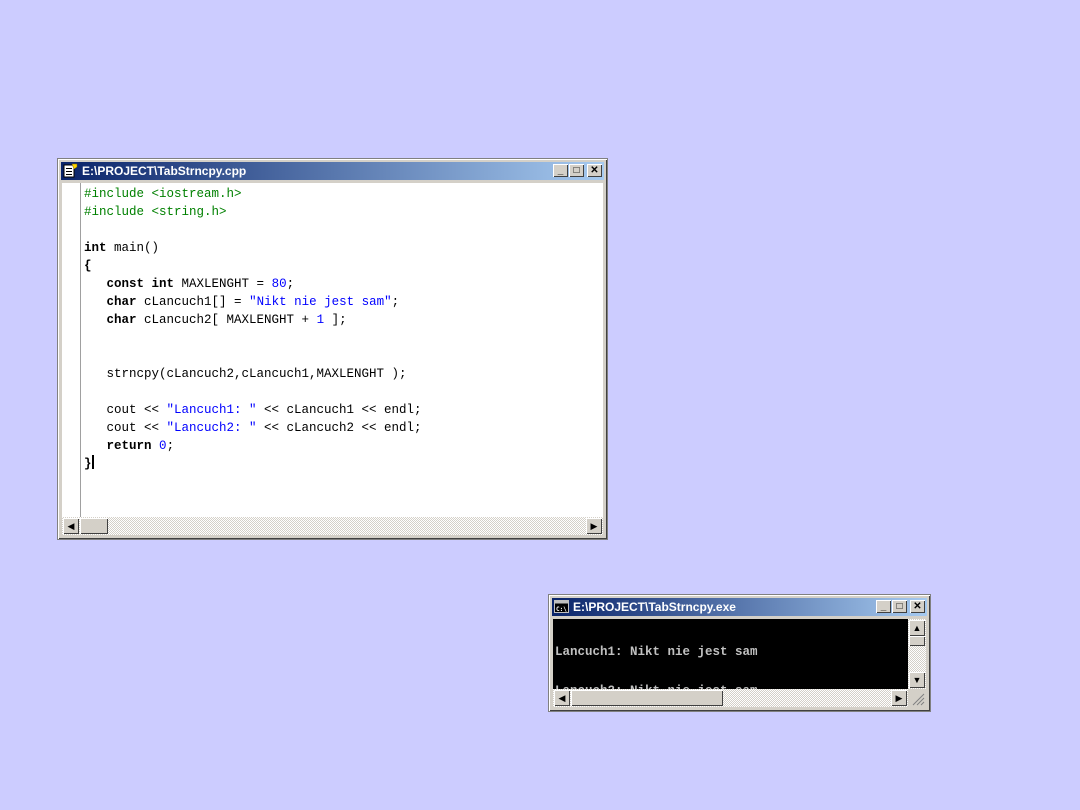 The height and width of the screenshot is (810, 1080). Describe the element at coordinates (245, 374) in the screenshot. I see `code-token: strncpy(cLancuch2,cLancuch1,MAXLENGHT );` at that location.